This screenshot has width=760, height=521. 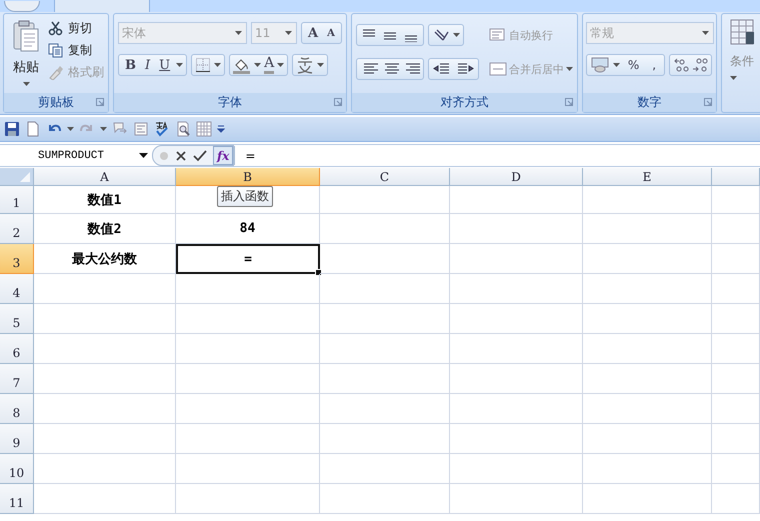 What do you see at coordinates (148, 65) in the screenshot?
I see `italic-button: I` at bounding box center [148, 65].